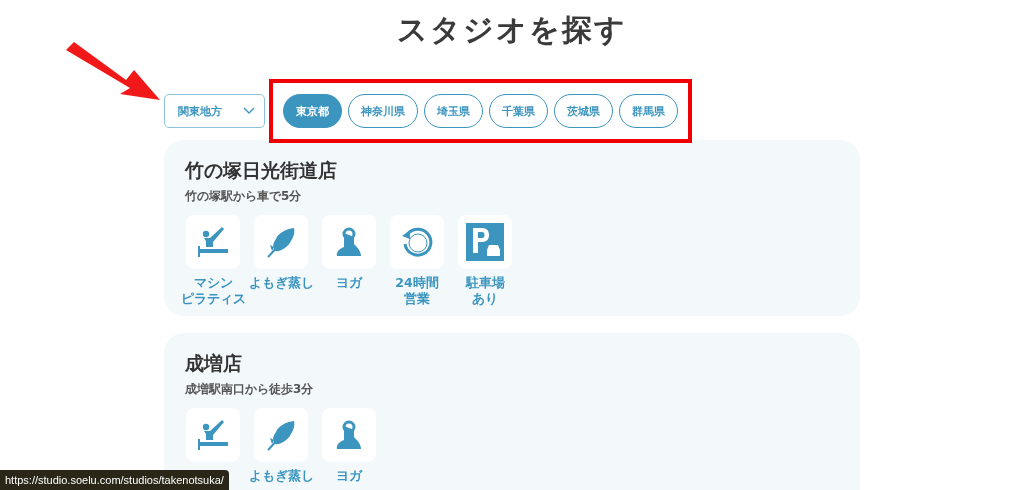 The image size is (1024, 490). I want to click on prefecture-tab: 東京都, so click(312, 111).